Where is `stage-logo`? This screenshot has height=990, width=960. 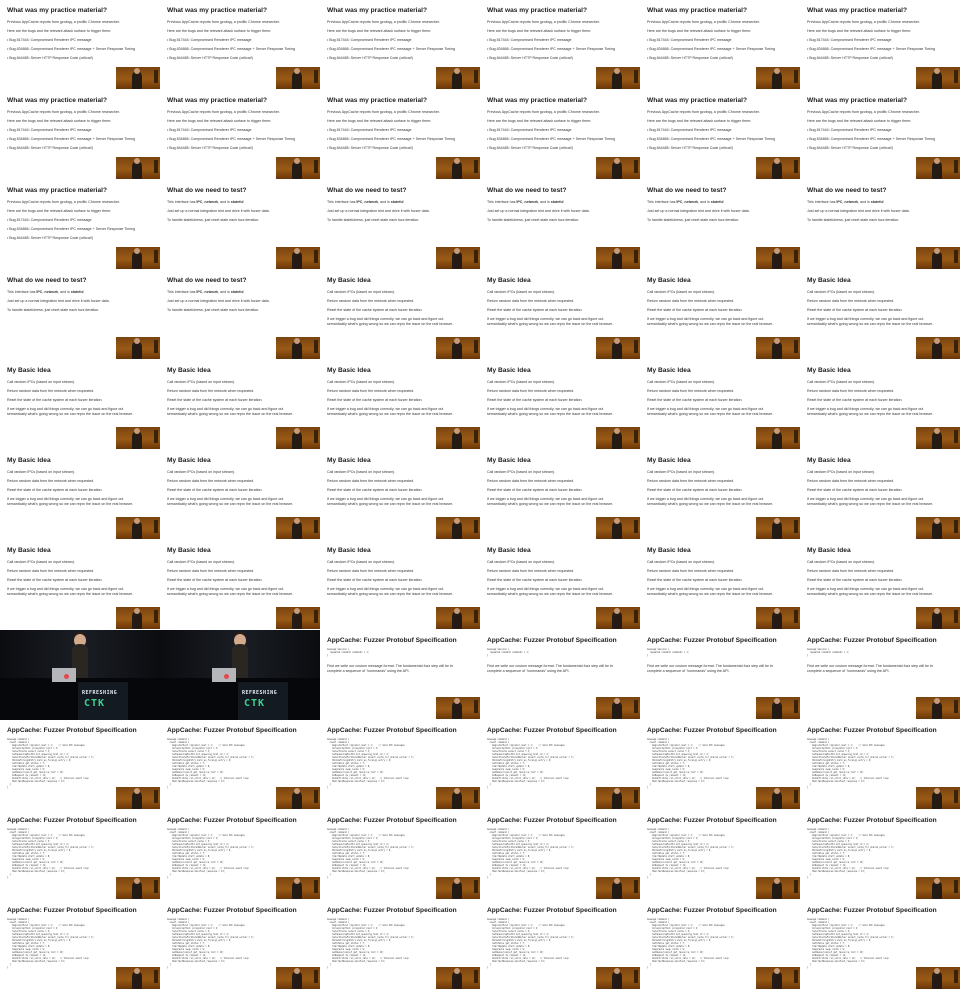 stage-logo is located at coordinates (66, 676).